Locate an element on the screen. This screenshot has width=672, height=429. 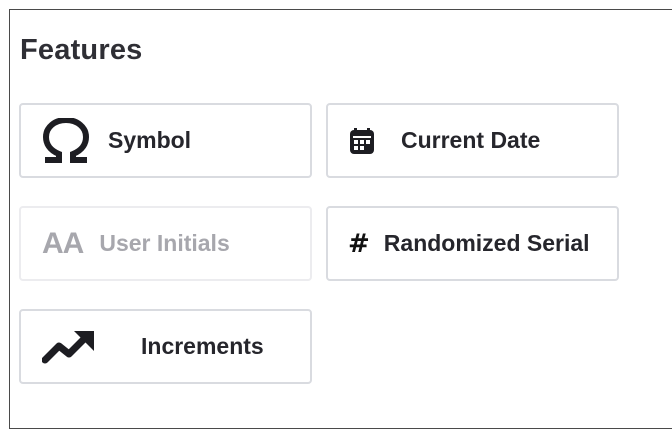
user-initials-button: AA User Initials is located at coordinates (165, 243).